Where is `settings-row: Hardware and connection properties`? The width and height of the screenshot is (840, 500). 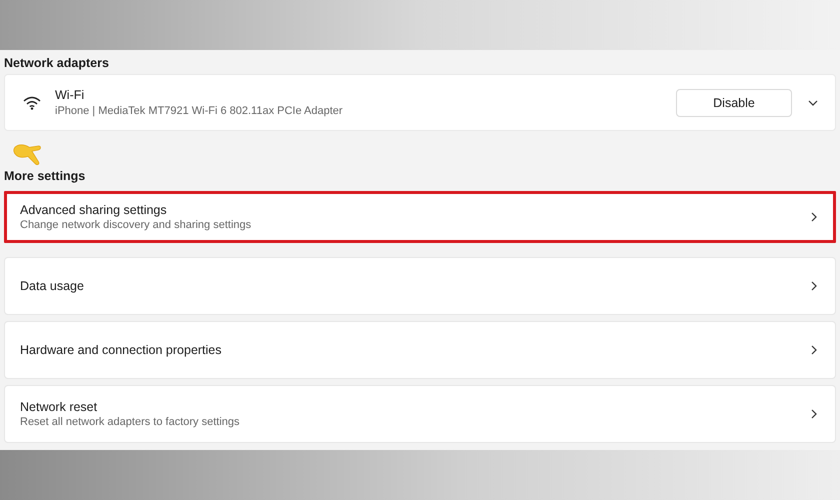
settings-row: Hardware and connection properties is located at coordinates (420, 350).